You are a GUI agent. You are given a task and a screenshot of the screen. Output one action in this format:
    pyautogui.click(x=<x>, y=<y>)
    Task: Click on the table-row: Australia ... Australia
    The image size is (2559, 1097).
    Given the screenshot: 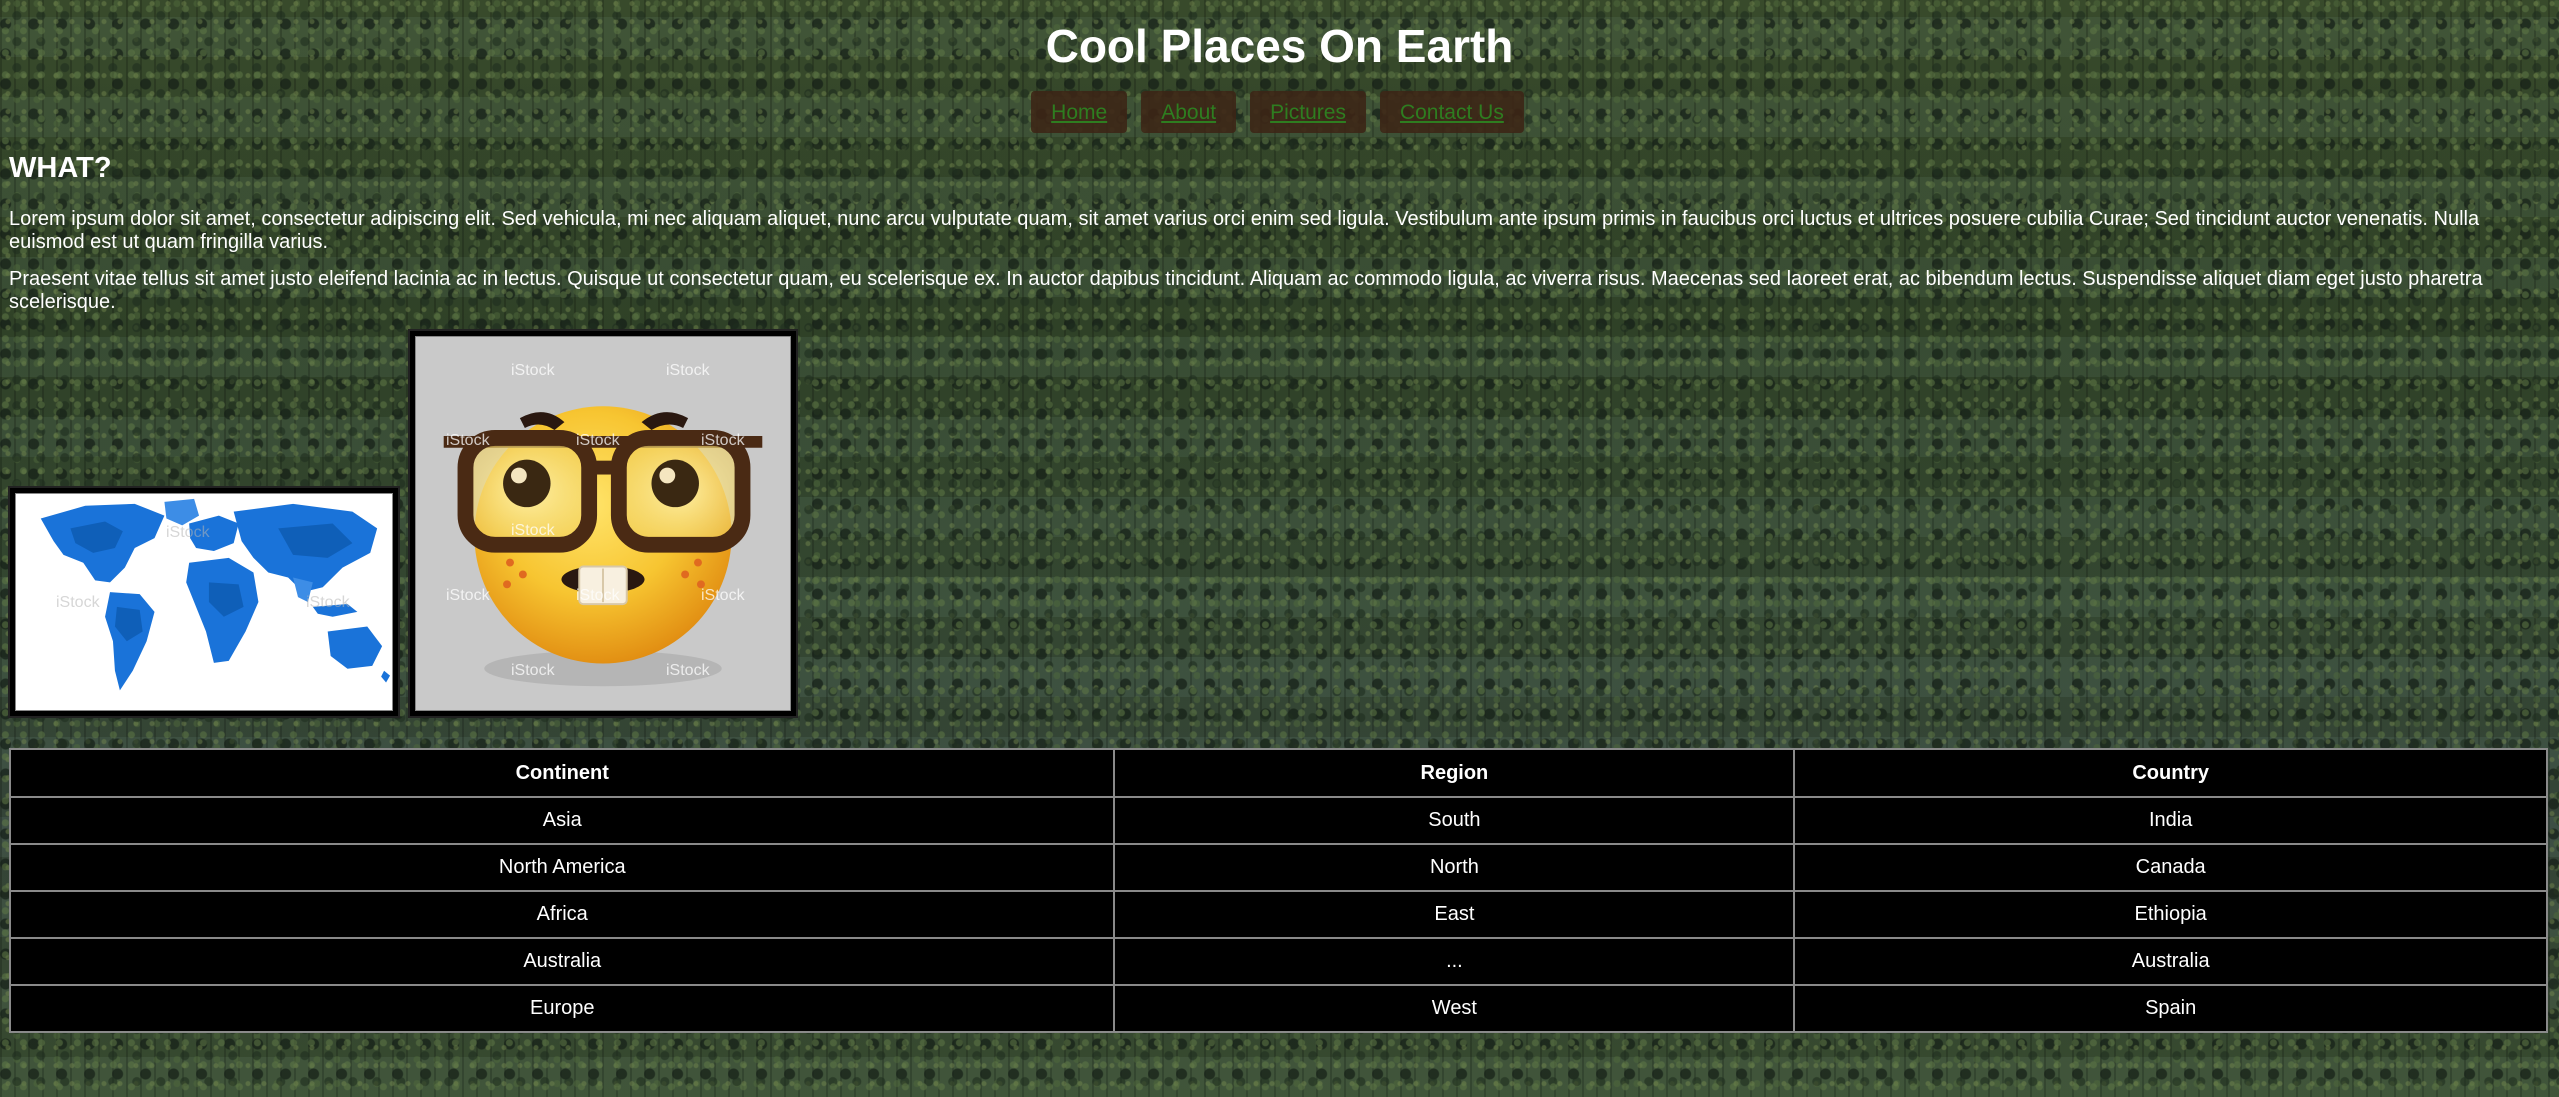 What is the action you would take?
    pyautogui.click(x=1278, y=961)
    